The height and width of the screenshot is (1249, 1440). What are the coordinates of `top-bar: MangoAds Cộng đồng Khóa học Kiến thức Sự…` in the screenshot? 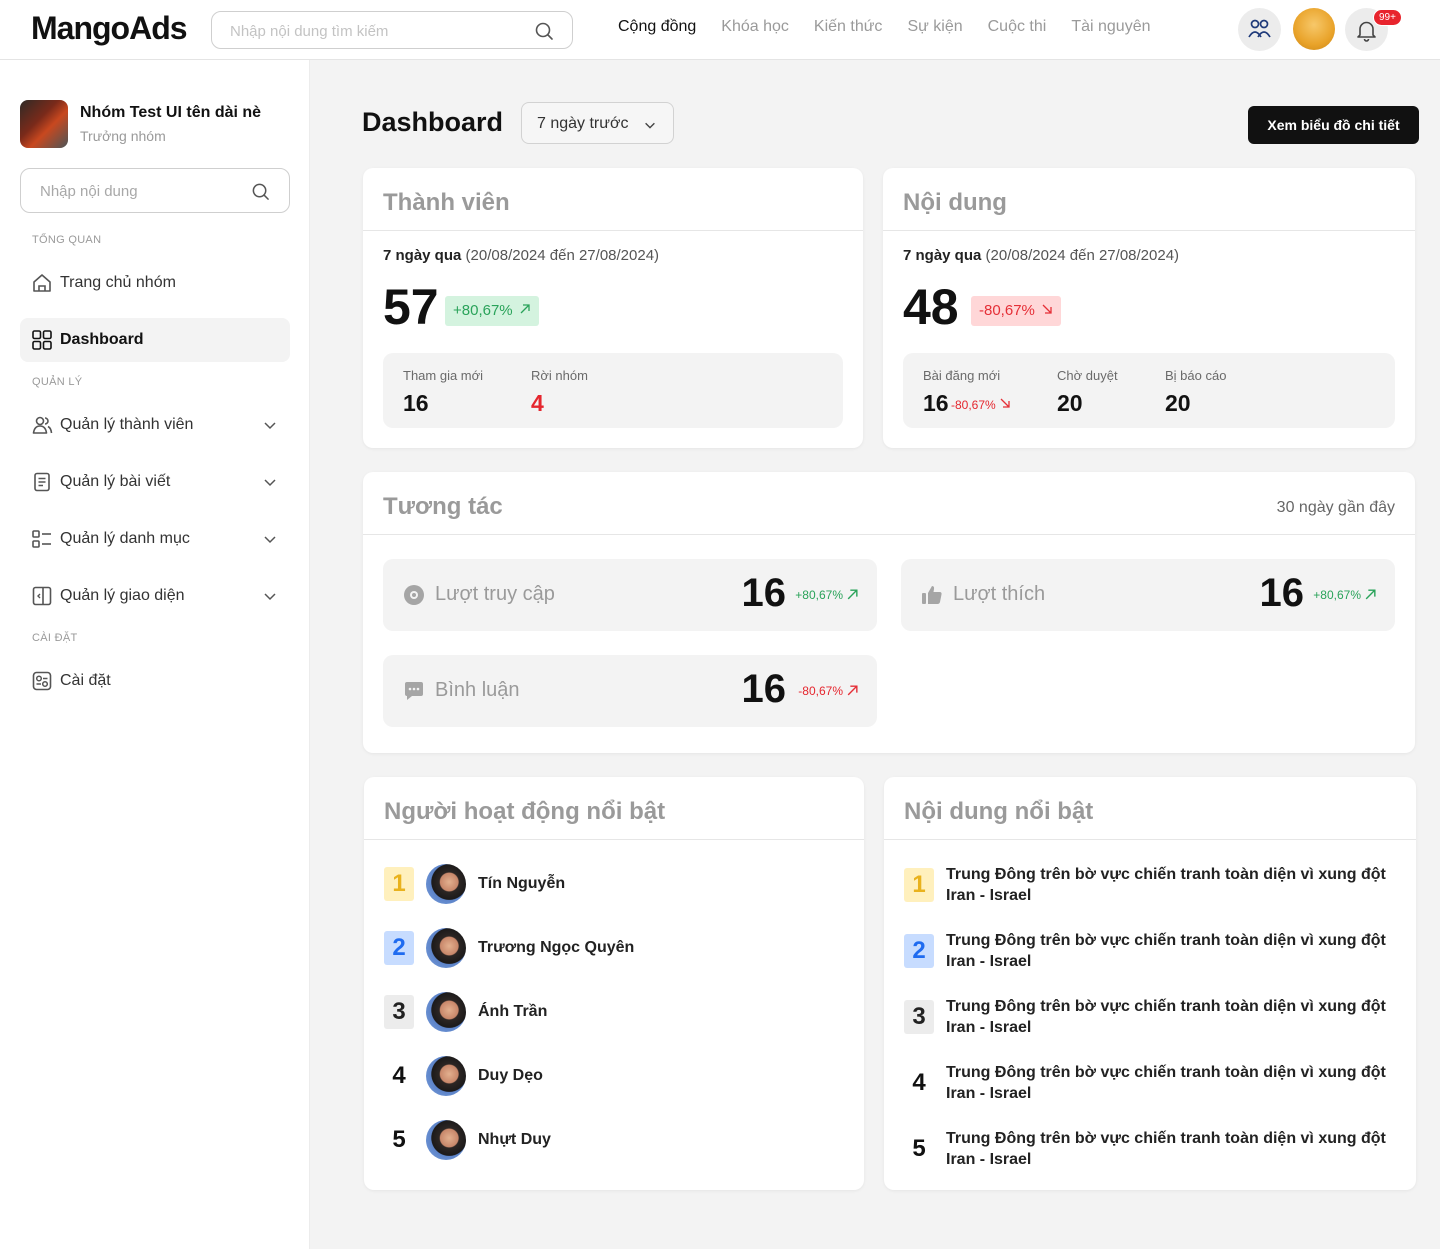 It's located at (720, 30).